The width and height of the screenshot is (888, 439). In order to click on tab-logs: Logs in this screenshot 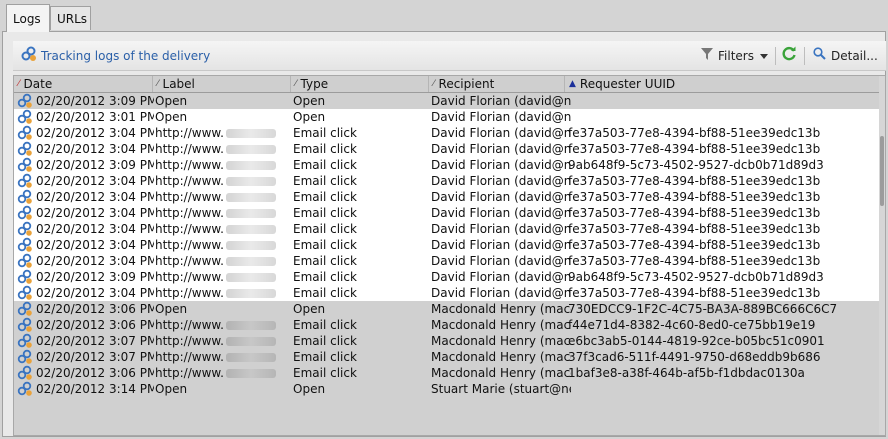, I will do `click(28, 18)`.